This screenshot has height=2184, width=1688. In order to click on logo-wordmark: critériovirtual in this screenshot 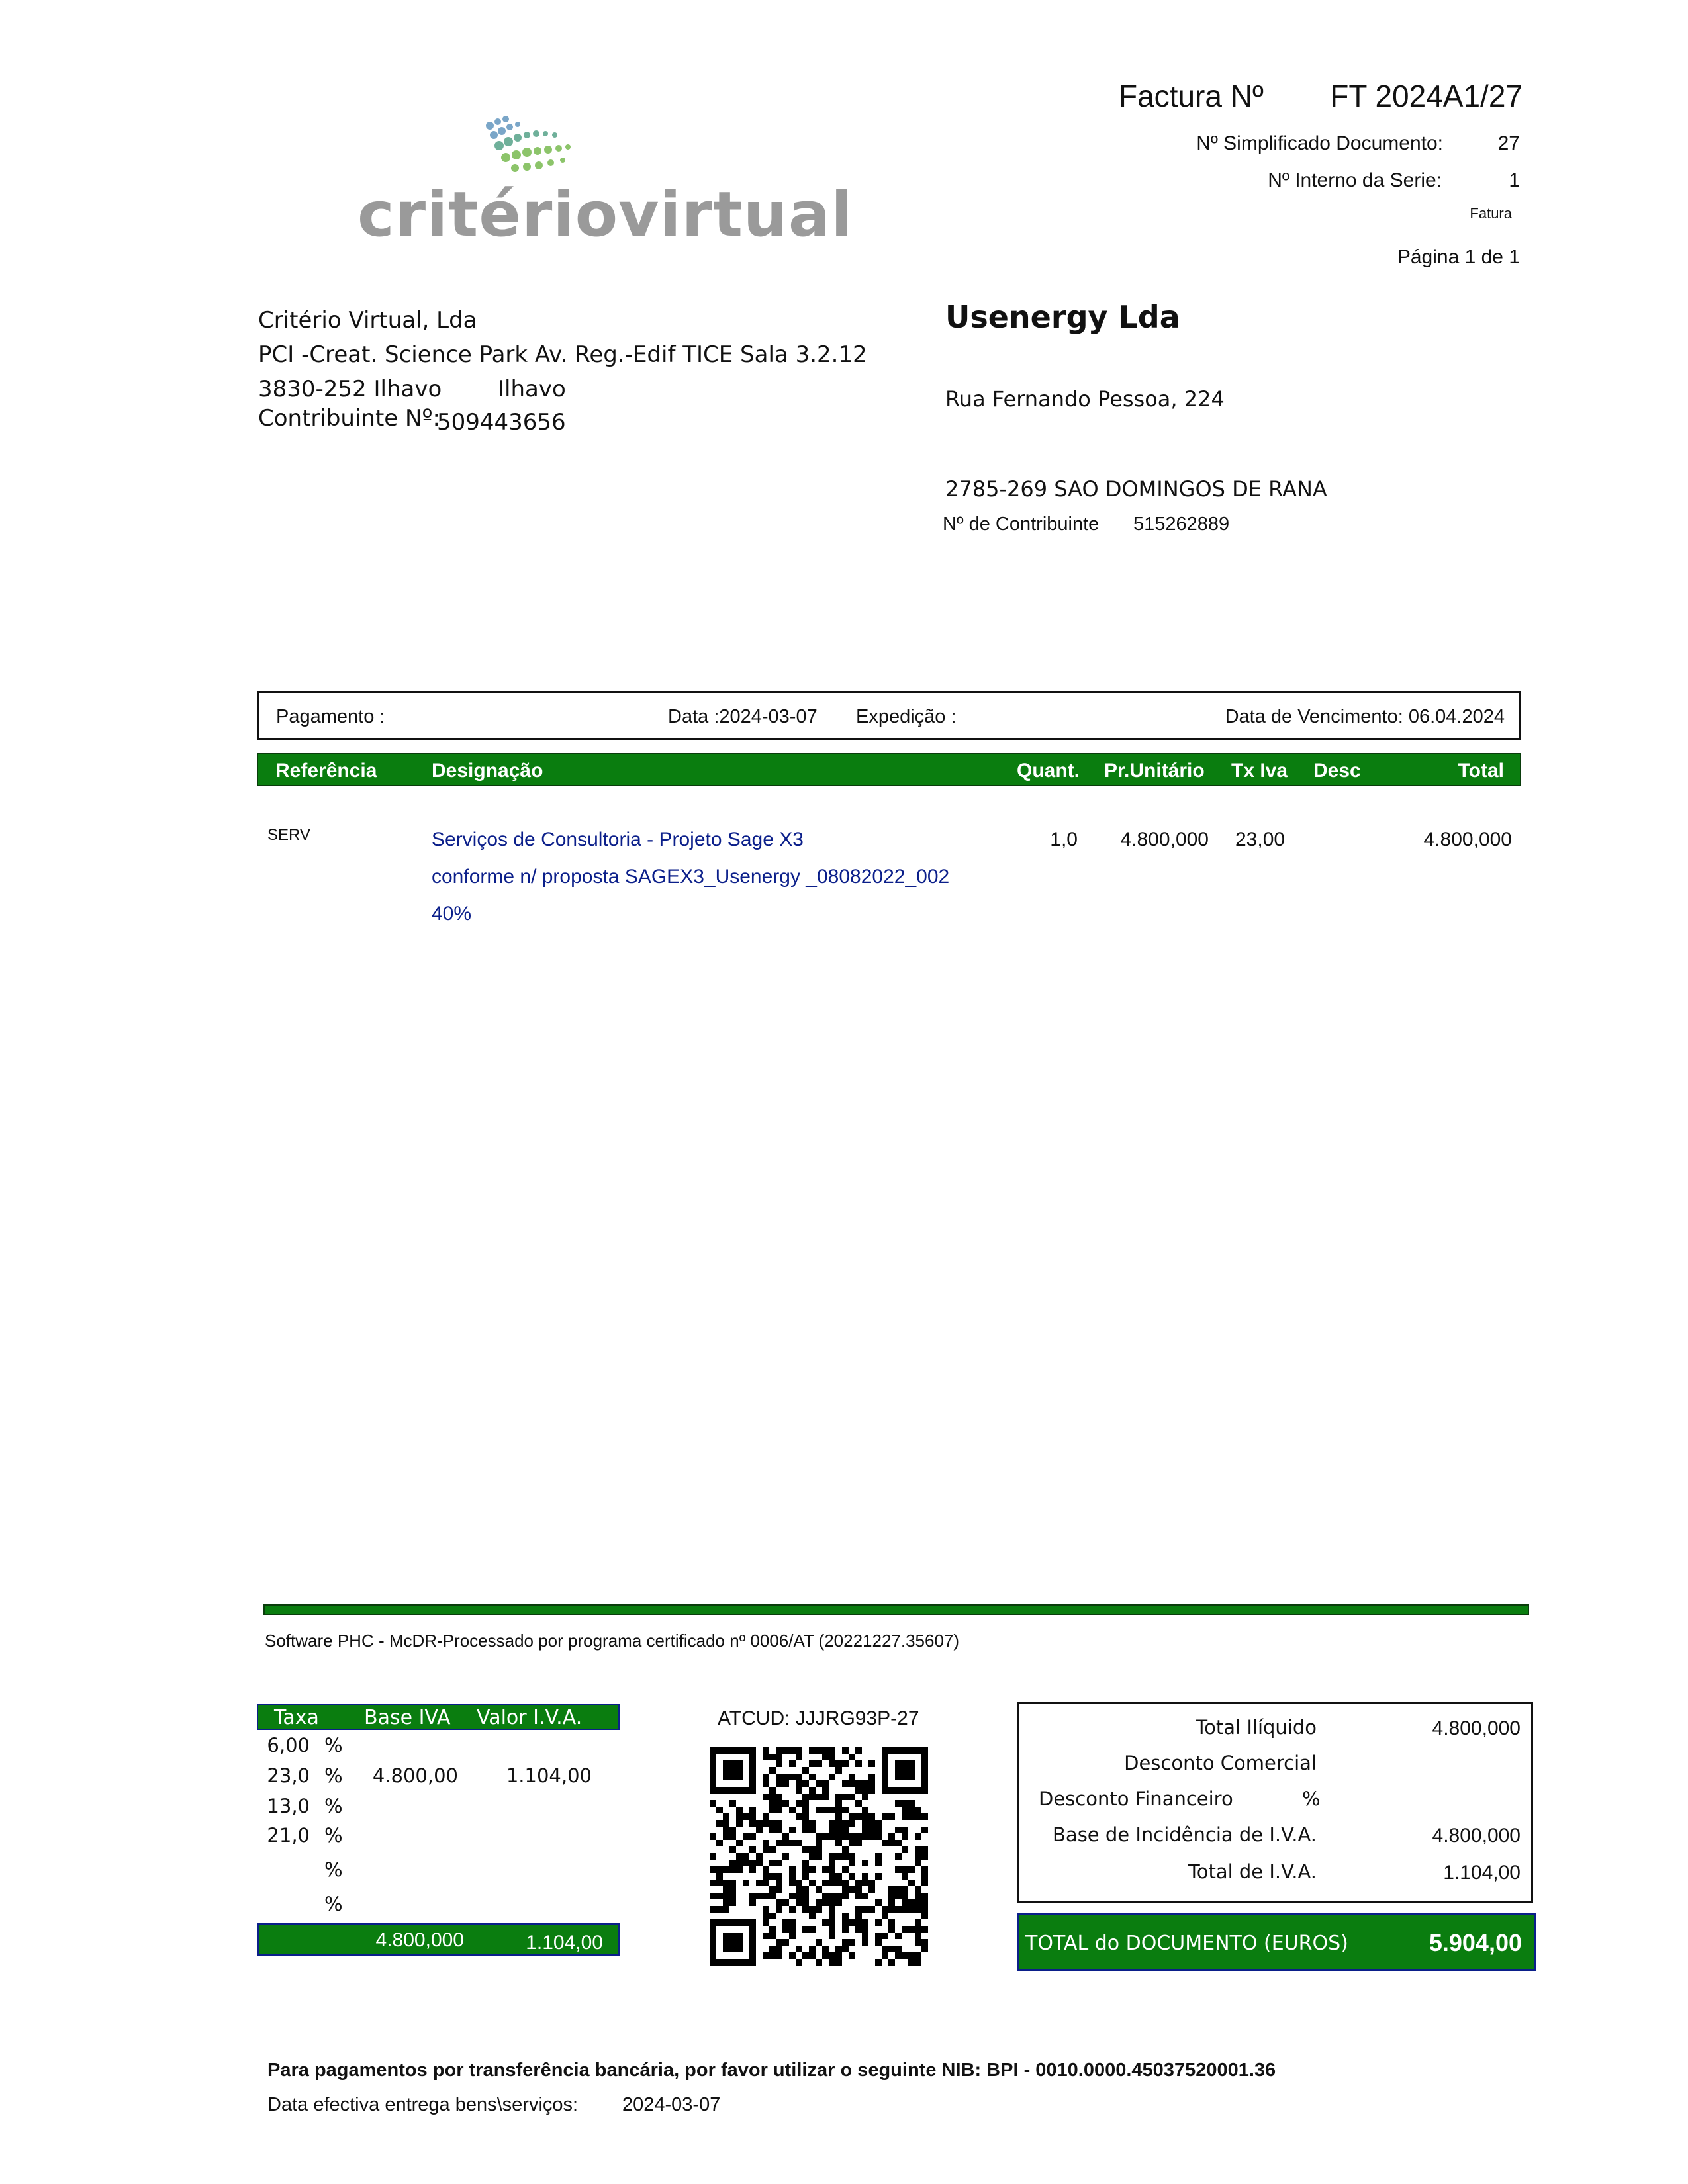, I will do `click(605, 215)`.